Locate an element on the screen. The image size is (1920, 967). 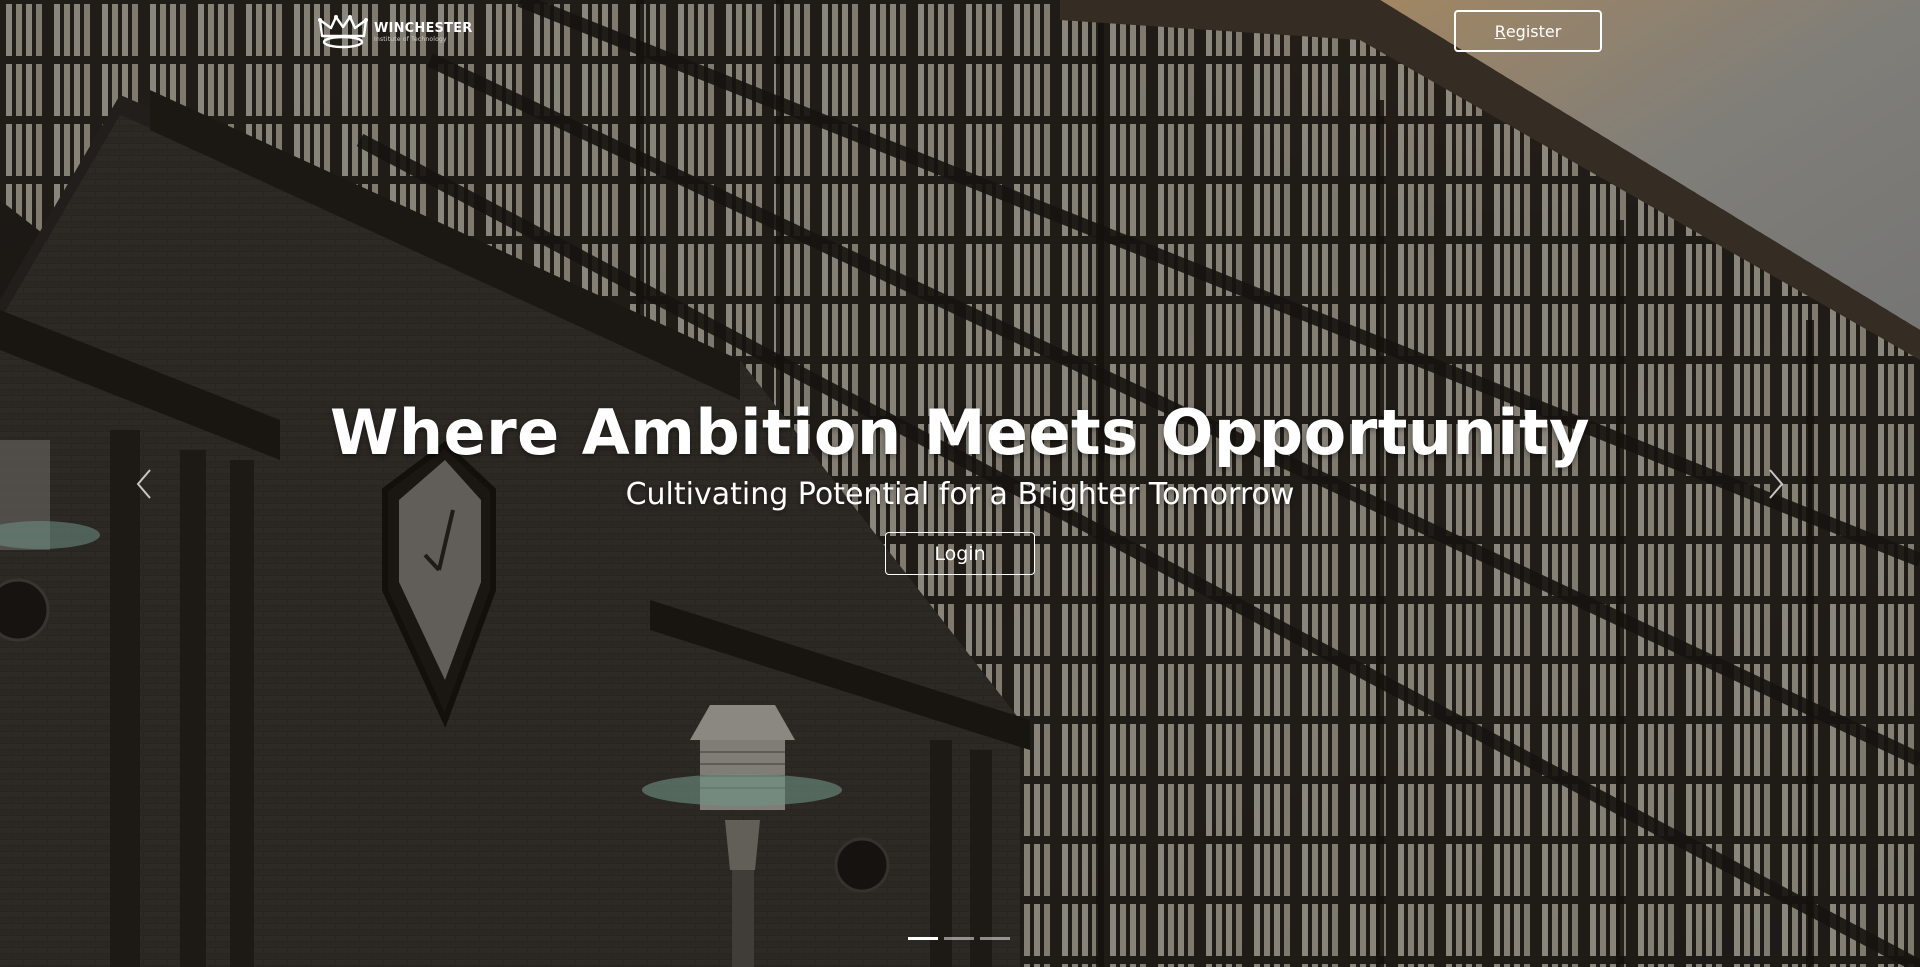
brand-wordmark: WINCHESTER Institute of Technology is located at coordinates (423, 32).